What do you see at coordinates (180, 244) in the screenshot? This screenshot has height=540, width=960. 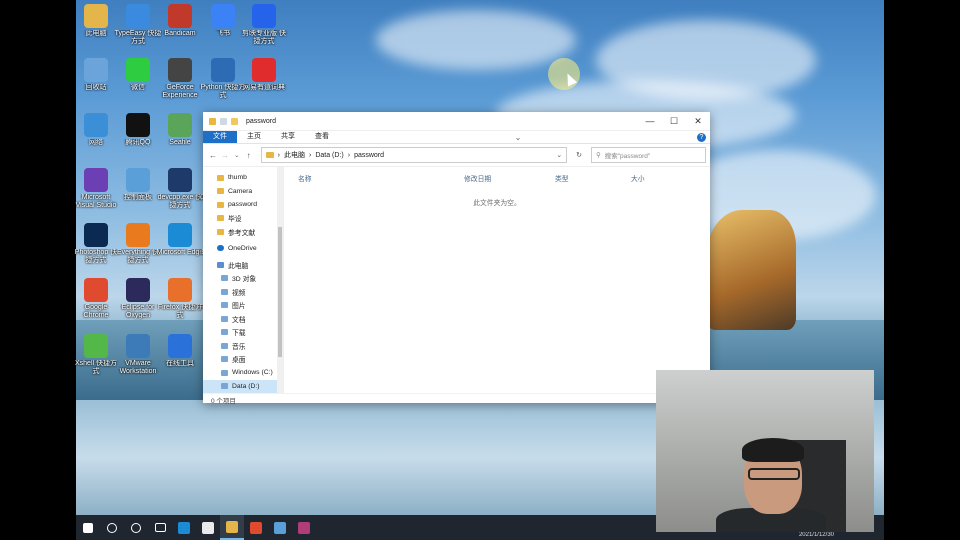 I see `desktop-icon: Microsoft Edge` at bounding box center [180, 244].